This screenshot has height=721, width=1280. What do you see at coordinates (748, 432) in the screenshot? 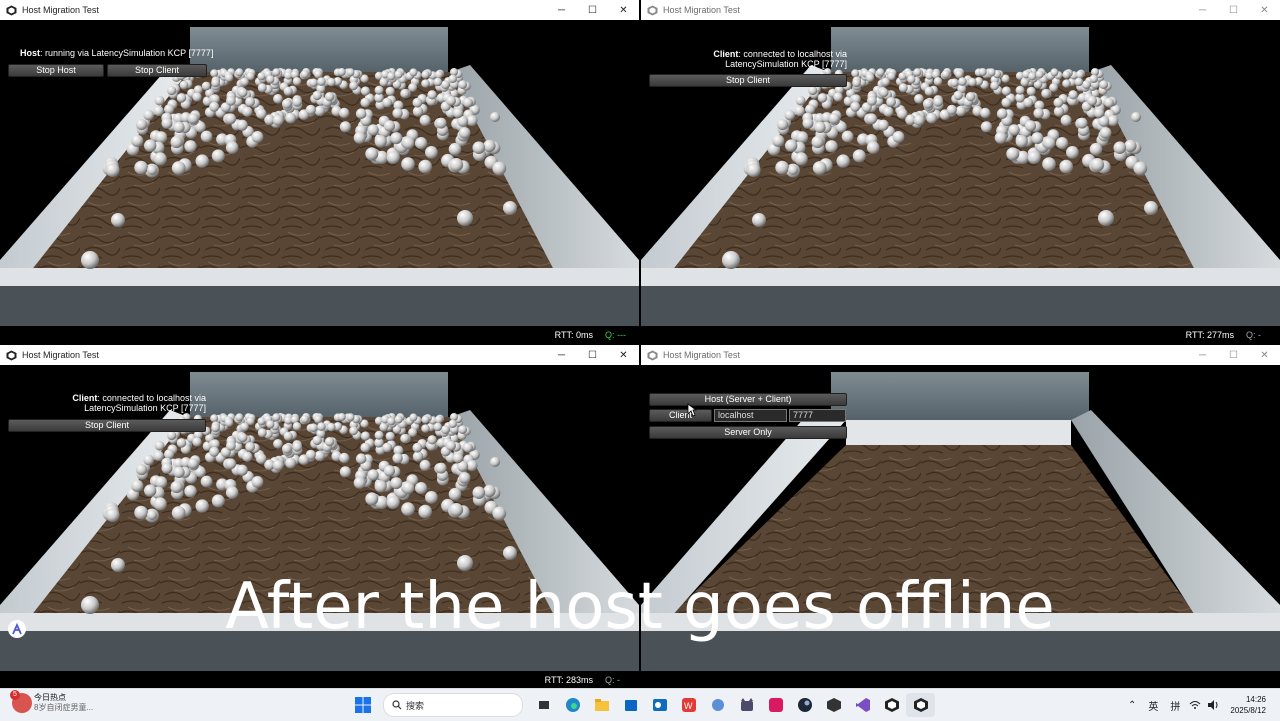
I see `server-only-button: Server Only` at bounding box center [748, 432].